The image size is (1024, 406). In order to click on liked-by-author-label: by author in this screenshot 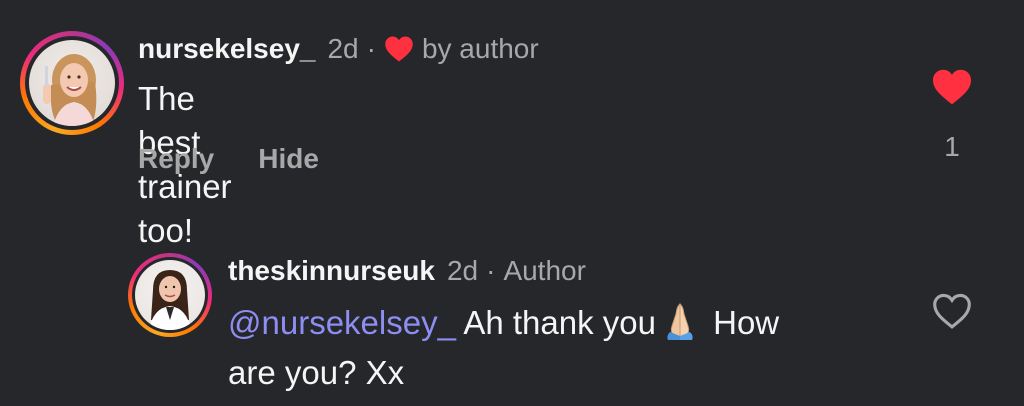, I will do `click(480, 48)`.